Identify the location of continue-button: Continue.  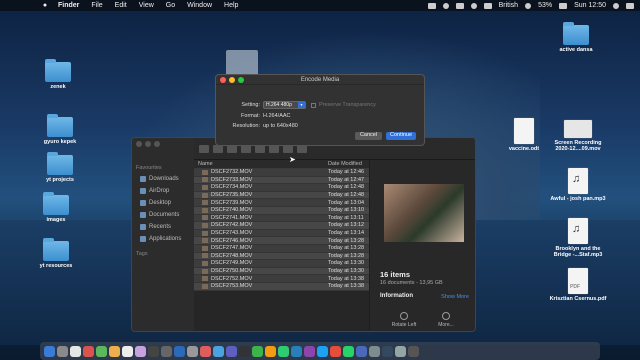
(401, 136).